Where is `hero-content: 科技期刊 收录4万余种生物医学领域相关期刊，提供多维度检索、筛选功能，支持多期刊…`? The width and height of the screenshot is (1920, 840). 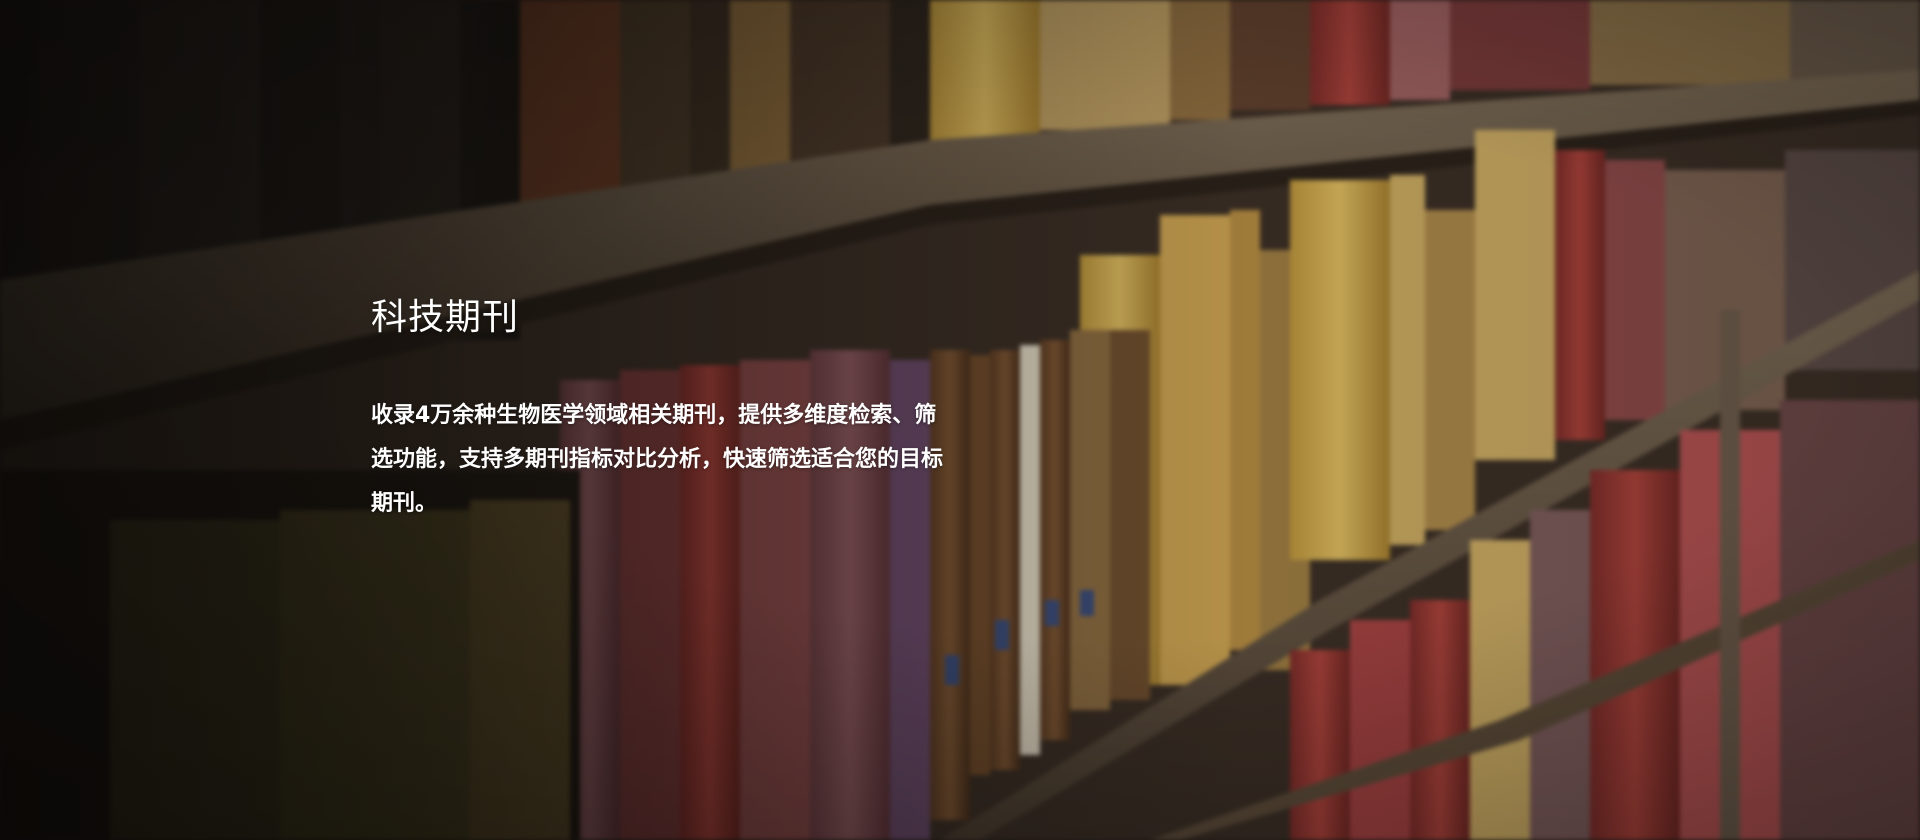
hero-content: 科技期刊 收录4万余种生物医学领域相关期刊，提供多维度检索、筛选功能，支持多期刊… is located at coordinates (661, 409).